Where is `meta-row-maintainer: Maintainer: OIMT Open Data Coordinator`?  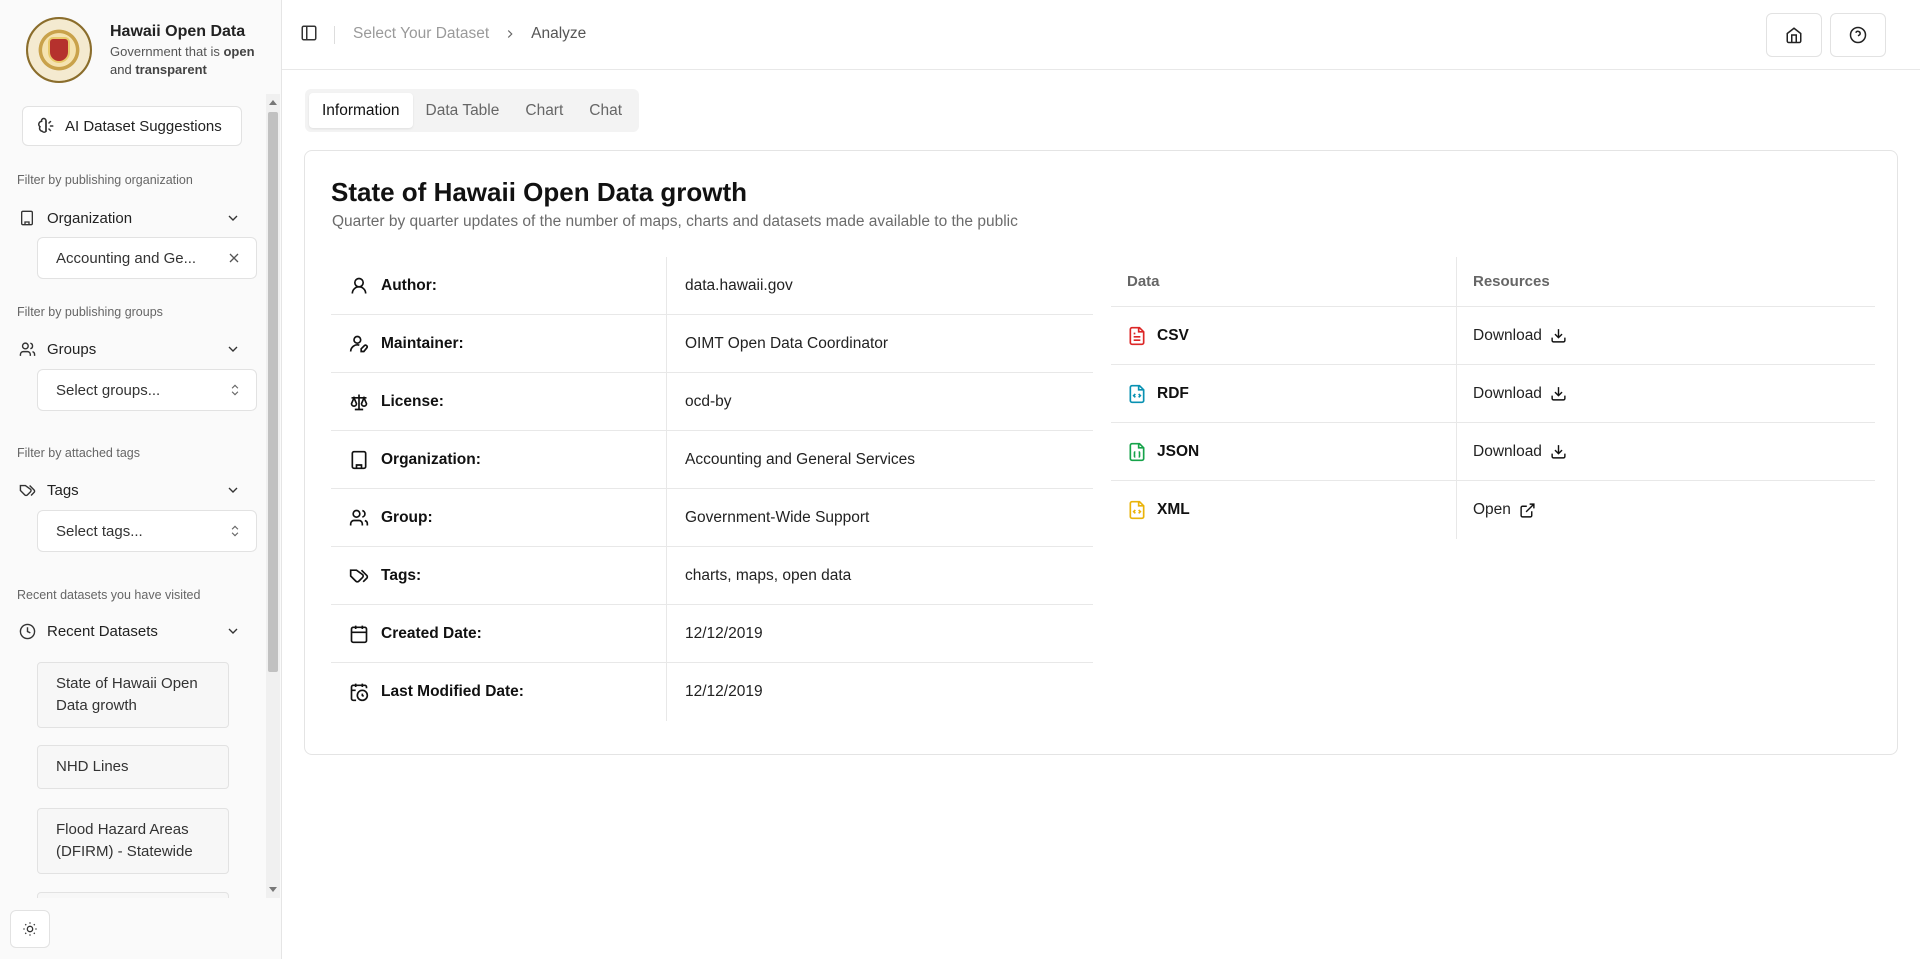
meta-row-maintainer: Maintainer: OIMT Open Data Coordinator is located at coordinates (712, 344).